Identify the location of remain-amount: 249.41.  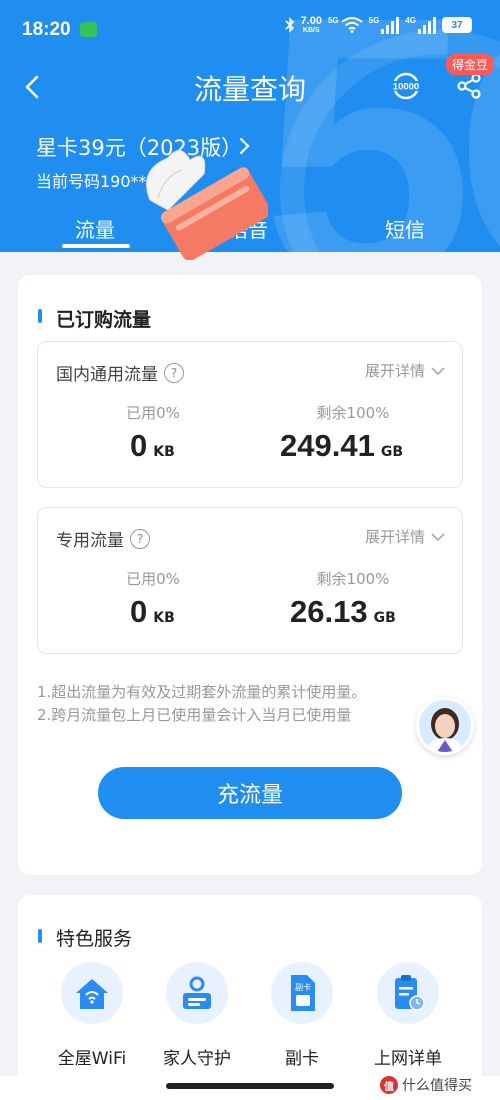
(327, 445).